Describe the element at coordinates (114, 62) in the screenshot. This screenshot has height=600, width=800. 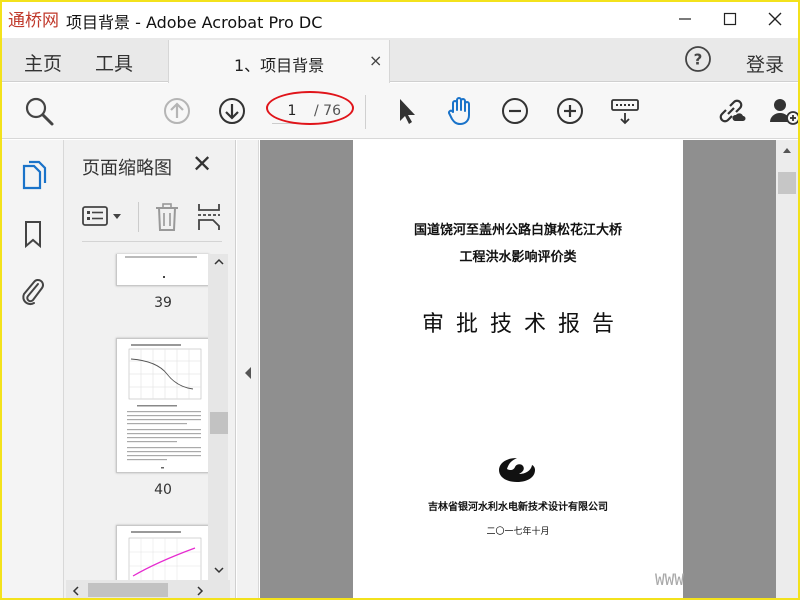
I see `tab-tools: 工具` at that location.